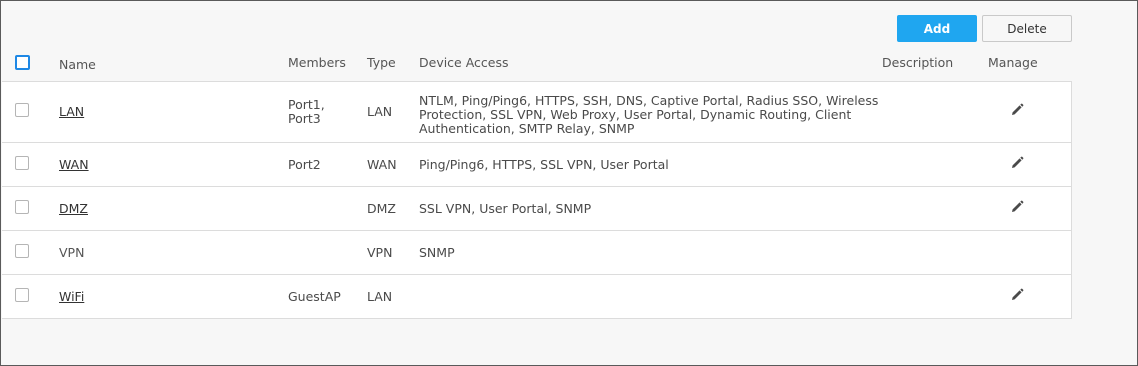 The image size is (1138, 366). I want to click on zone-name: LAN, so click(71, 112).